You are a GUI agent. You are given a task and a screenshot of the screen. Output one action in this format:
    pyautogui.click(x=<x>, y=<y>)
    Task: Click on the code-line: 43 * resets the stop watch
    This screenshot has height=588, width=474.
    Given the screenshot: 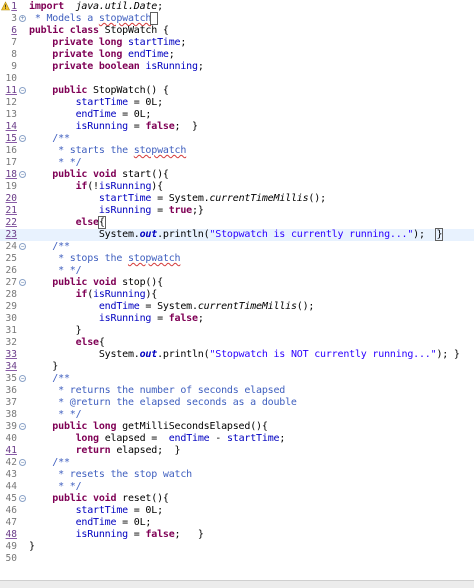 What is the action you would take?
    pyautogui.click(x=237, y=475)
    